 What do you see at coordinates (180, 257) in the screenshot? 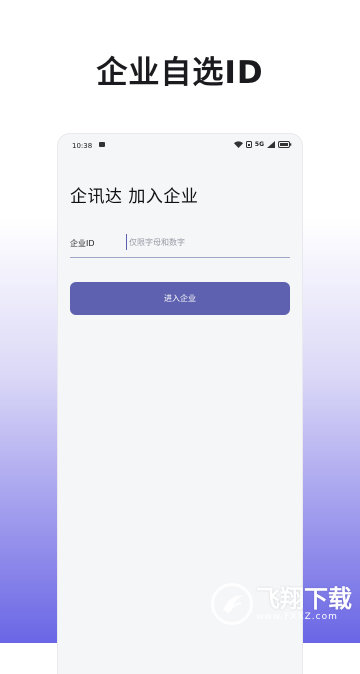
I see `input-underline` at bounding box center [180, 257].